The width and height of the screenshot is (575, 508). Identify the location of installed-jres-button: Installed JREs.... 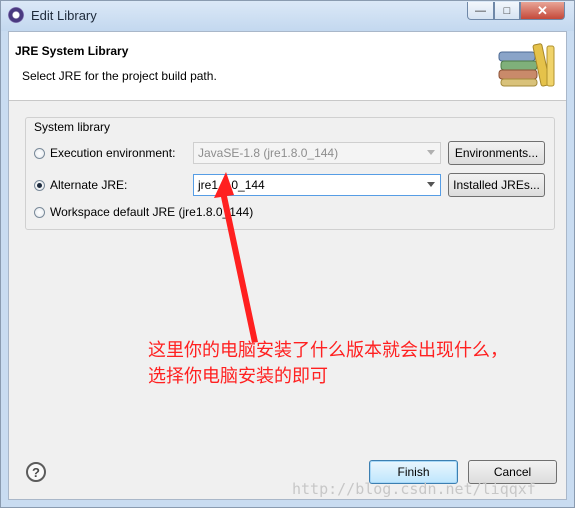
(496, 185).